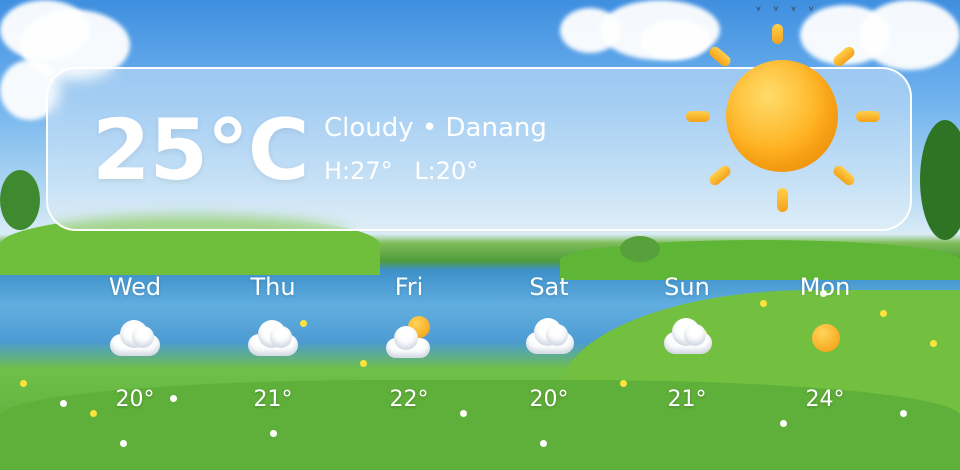 Image resolution: width=960 pixels, height=470 pixels. I want to click on current-temperature: 25°C, so click(201, 150).